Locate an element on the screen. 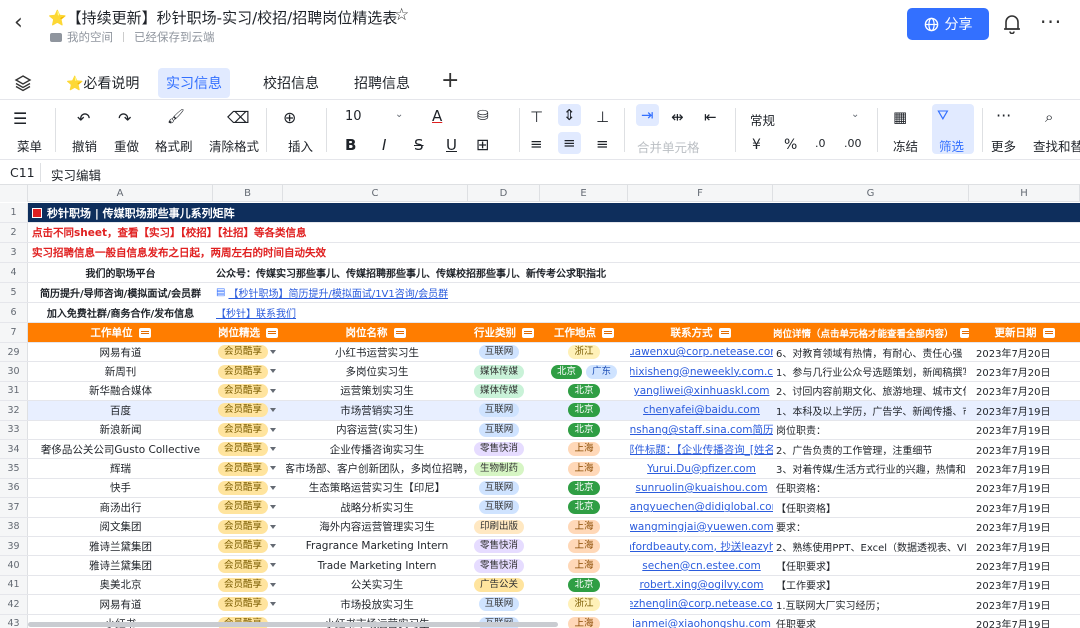  details-cell: 【任职要求】 is located at coordinates (871, 565).